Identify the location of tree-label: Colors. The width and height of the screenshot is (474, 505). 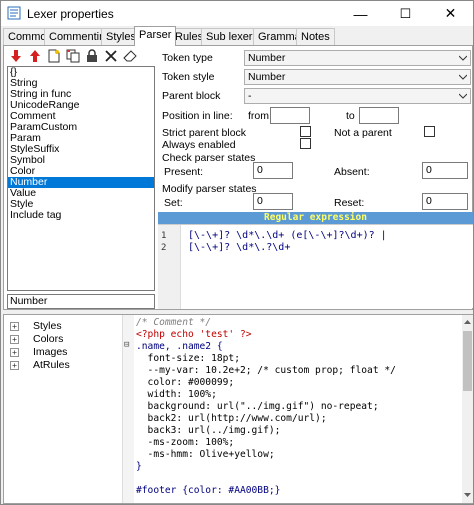
(48, 339).